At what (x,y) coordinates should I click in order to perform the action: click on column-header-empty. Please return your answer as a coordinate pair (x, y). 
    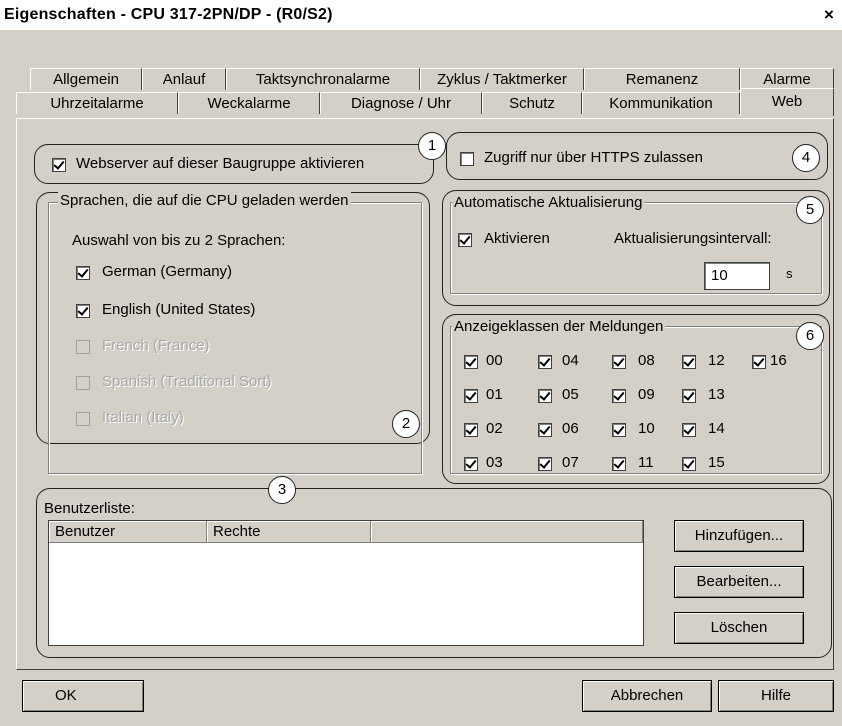
    Looking at the image, I should click on (507, 532).